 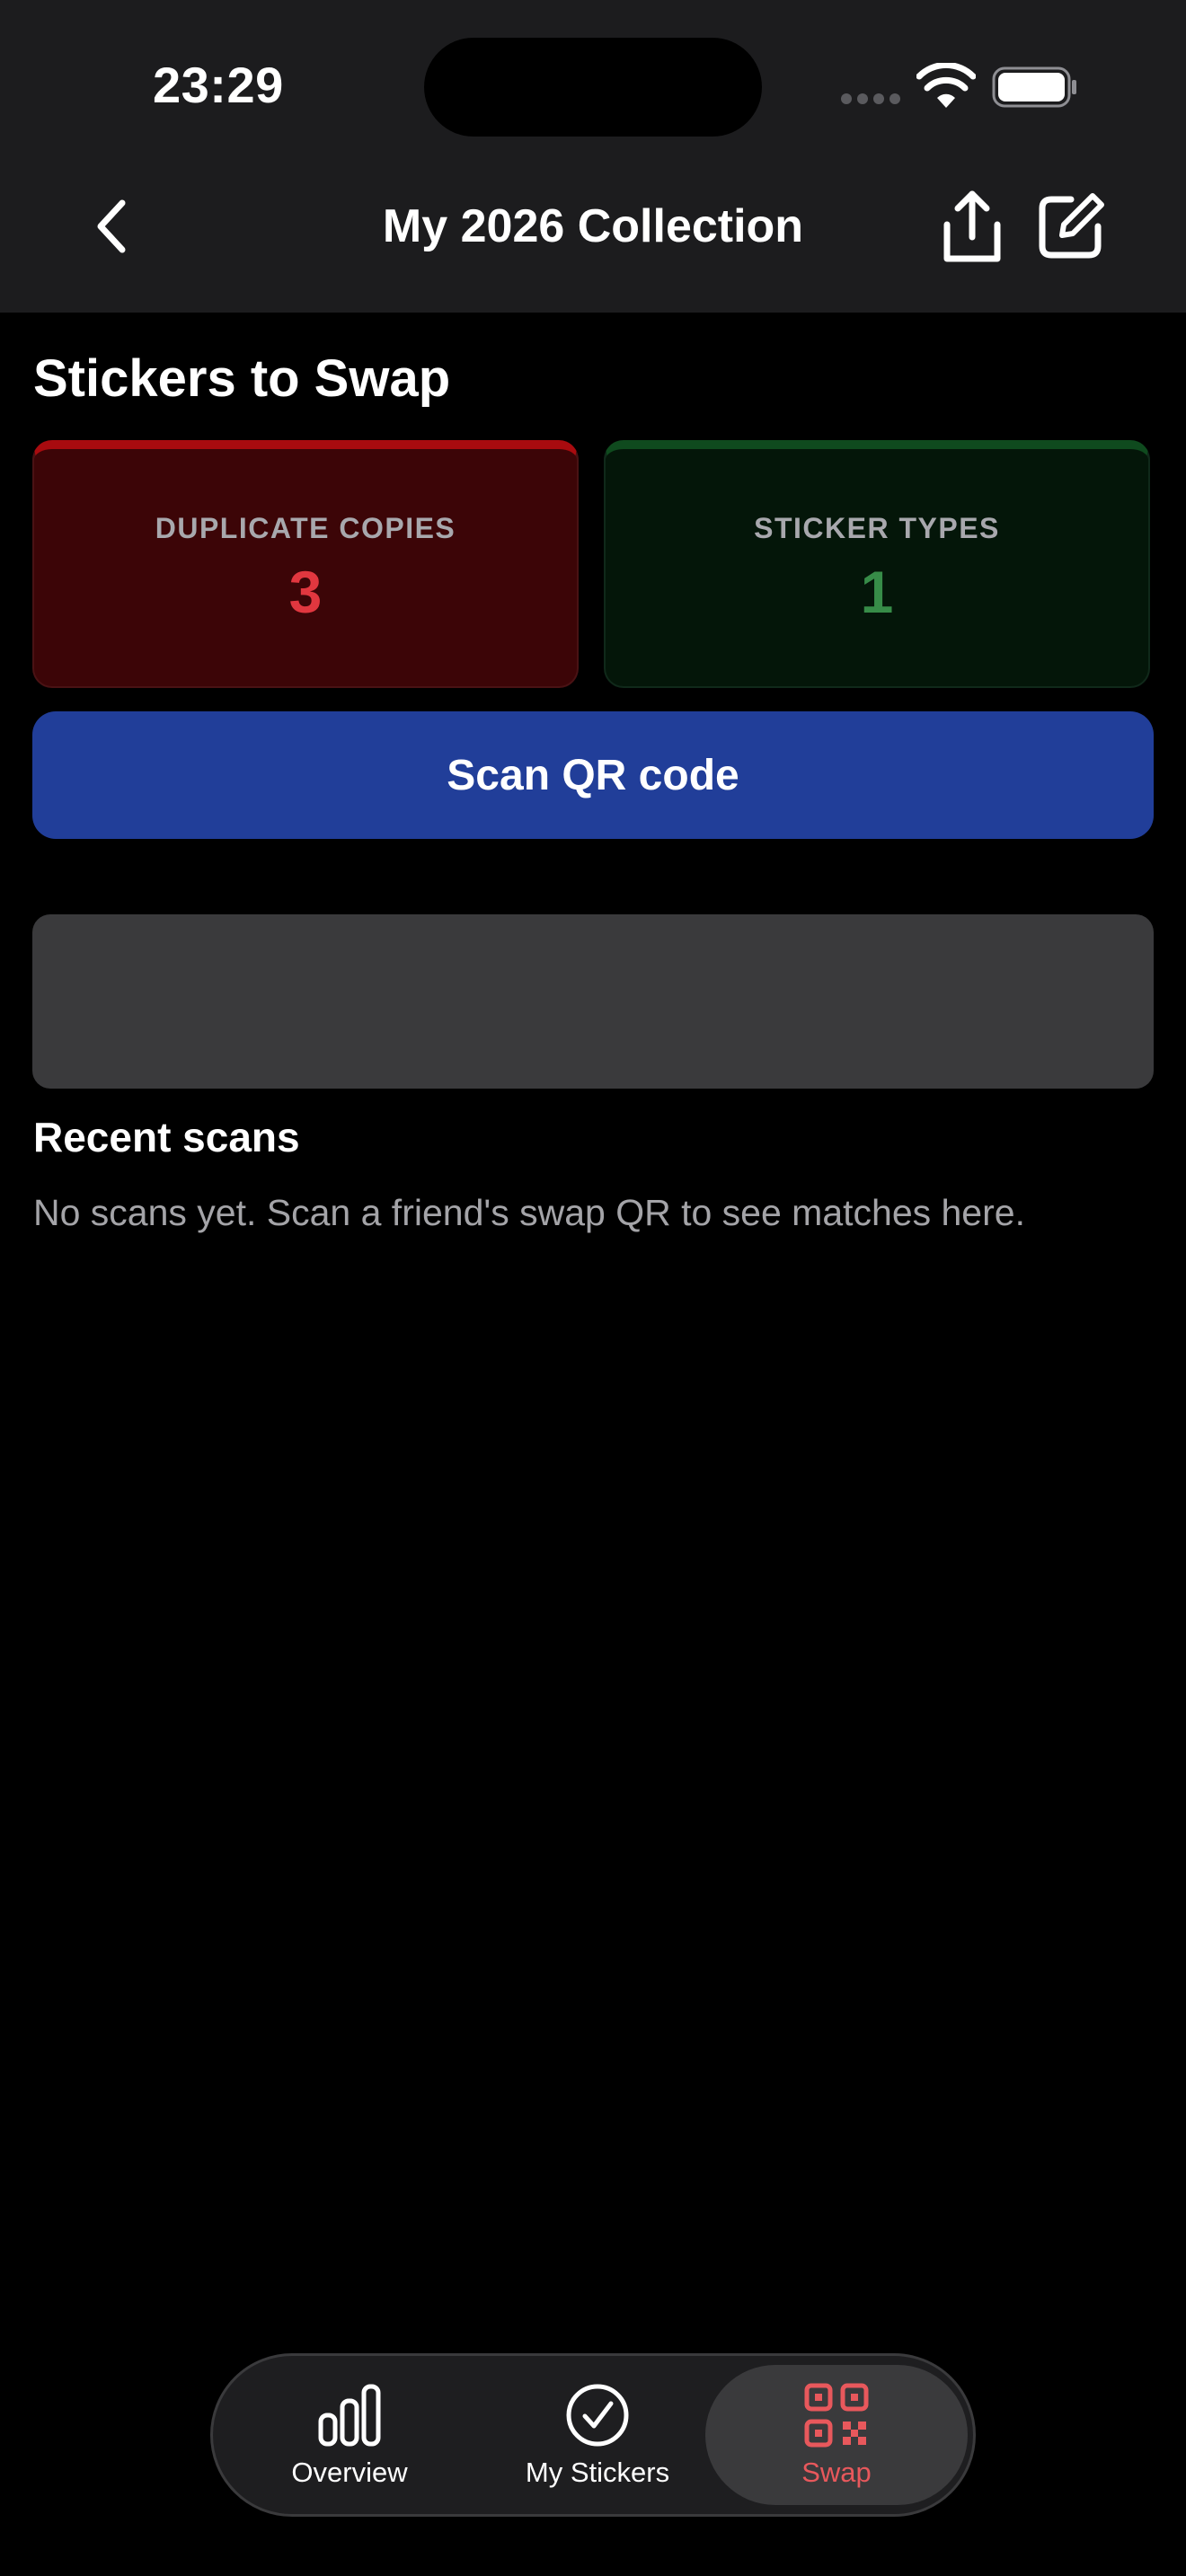 I want to click on checkmark-circle-icon, so click(x=597, y=2415).